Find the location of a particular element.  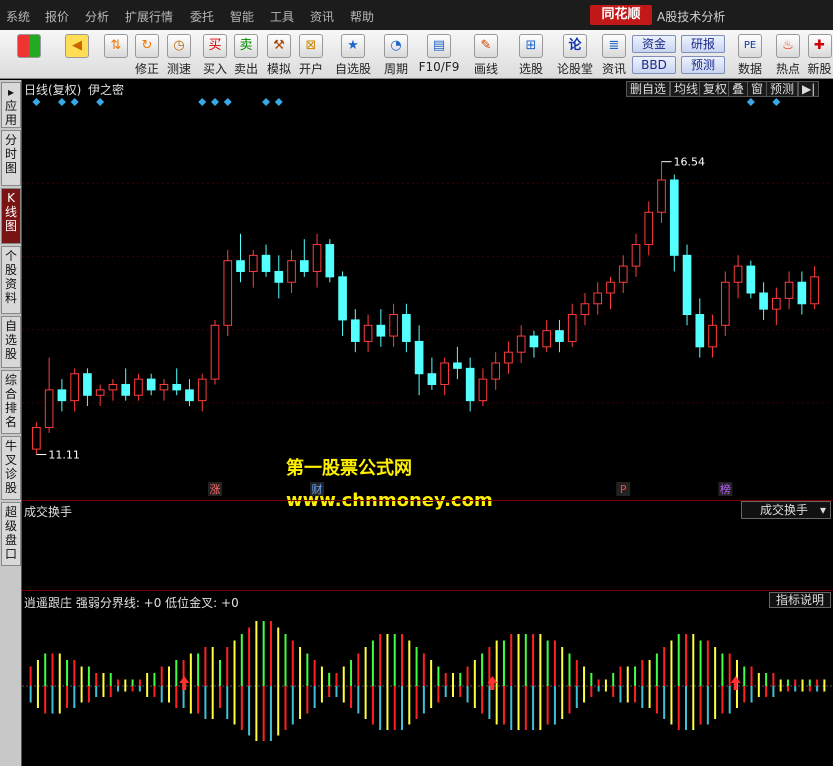

overlay-button: 叠 is located at coordinates (738, 89).